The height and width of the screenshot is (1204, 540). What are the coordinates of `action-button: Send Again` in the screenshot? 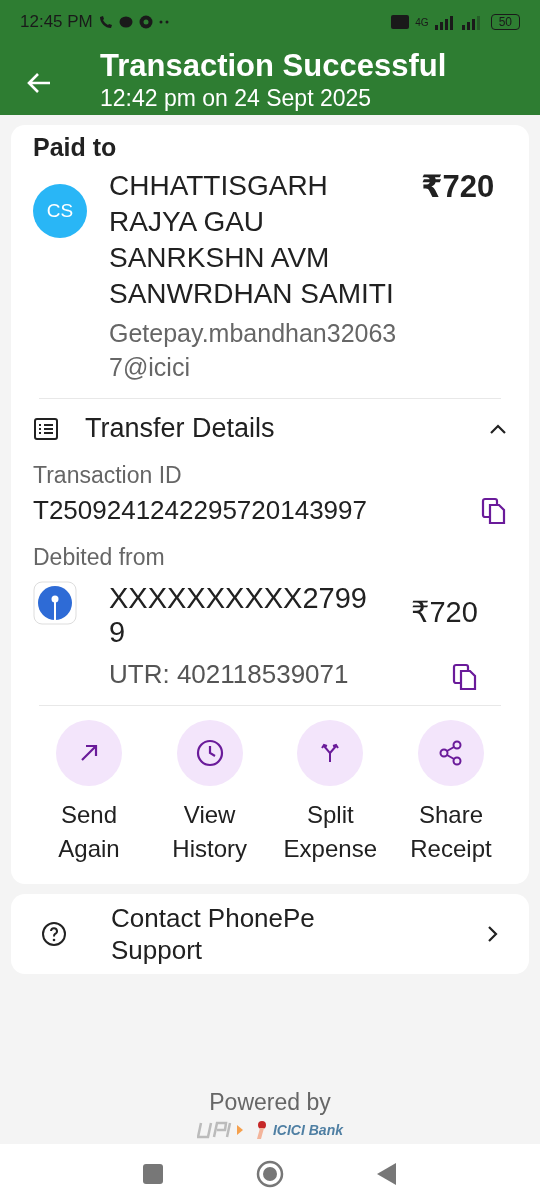 It's located at (89, 793).